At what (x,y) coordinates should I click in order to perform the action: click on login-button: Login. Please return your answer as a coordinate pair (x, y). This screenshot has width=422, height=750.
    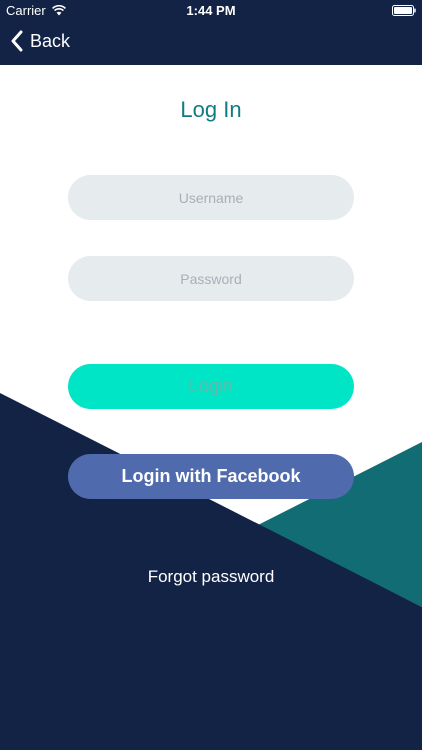
    Looking at the image, I should click on (211, 386).